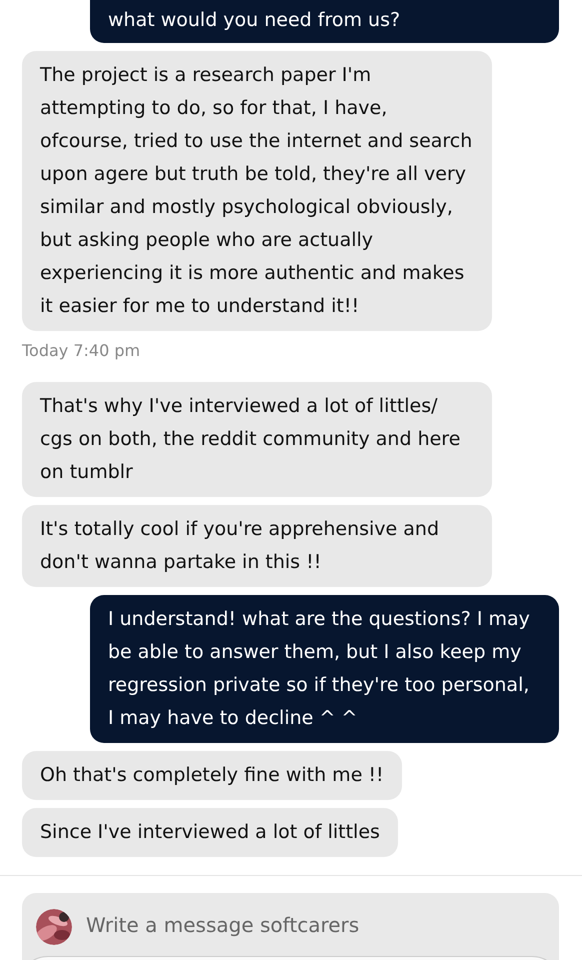 This screenshot has width=582, height=960. What do you see at coordinates (257, 546) in the screenshot?
I see `message-bubble: It's totally cool if you're apprehensive and don't wanna partake in this !!` at bounding box center [257, 546].